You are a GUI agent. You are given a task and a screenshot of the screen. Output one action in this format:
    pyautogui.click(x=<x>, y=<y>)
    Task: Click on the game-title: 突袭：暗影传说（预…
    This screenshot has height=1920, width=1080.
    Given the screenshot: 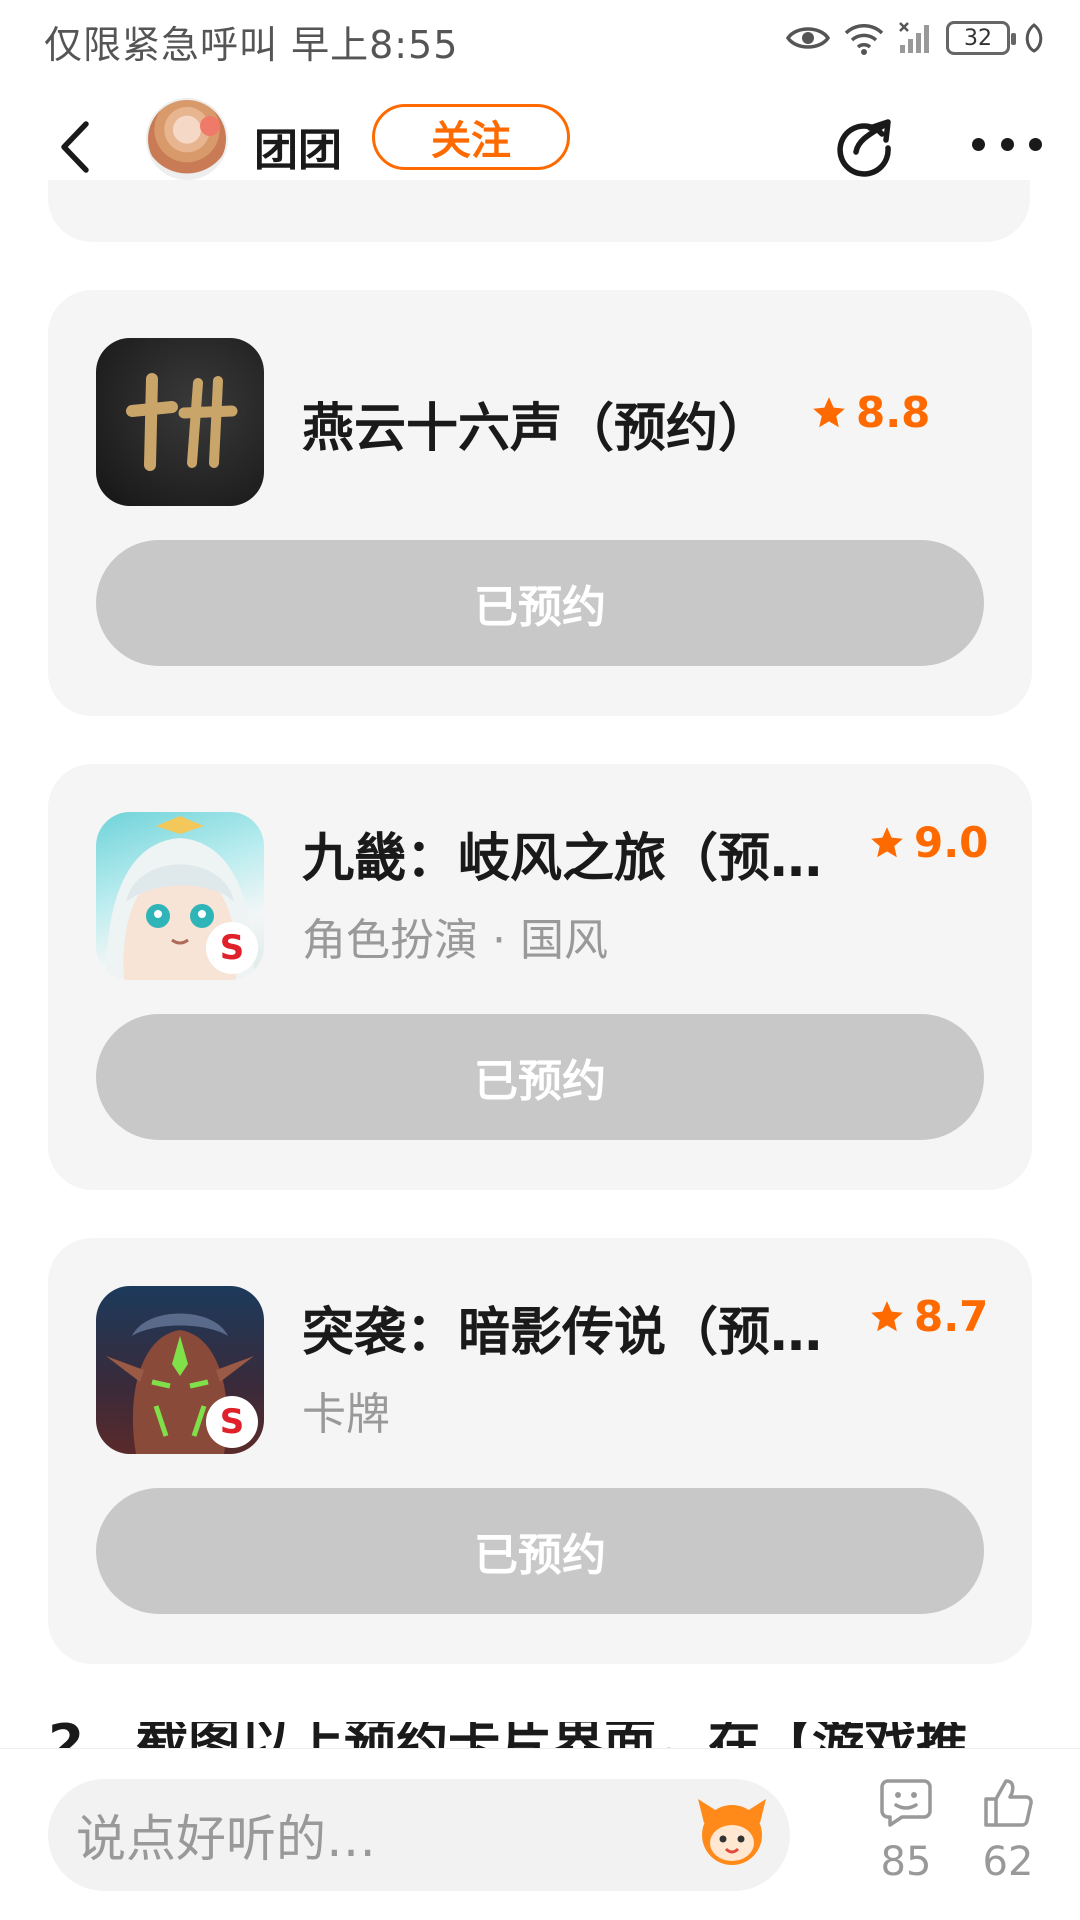 What is the action you would take?
    pyautogui.click(x=582, y=1327)
    